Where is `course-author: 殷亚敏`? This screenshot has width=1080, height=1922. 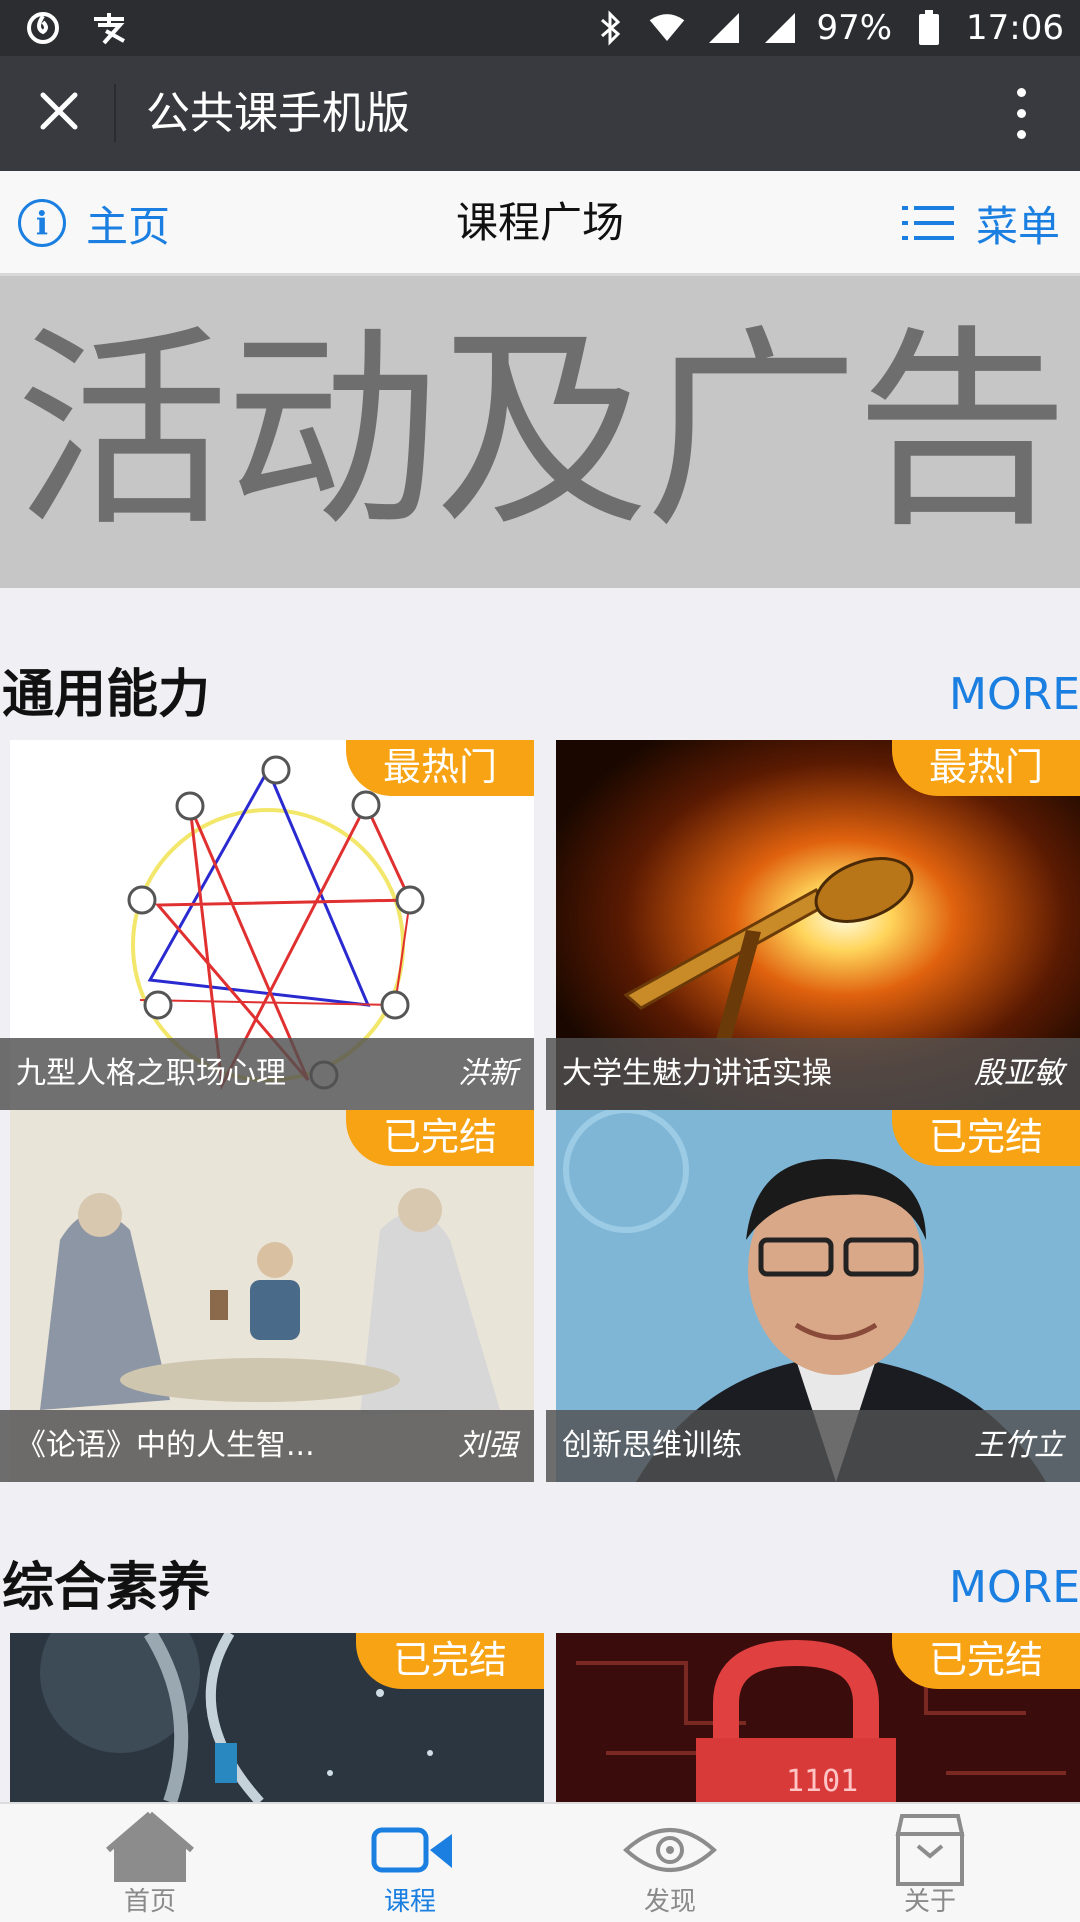 course-author: 殷亚敏 is located at coordinates (1019, 1073).